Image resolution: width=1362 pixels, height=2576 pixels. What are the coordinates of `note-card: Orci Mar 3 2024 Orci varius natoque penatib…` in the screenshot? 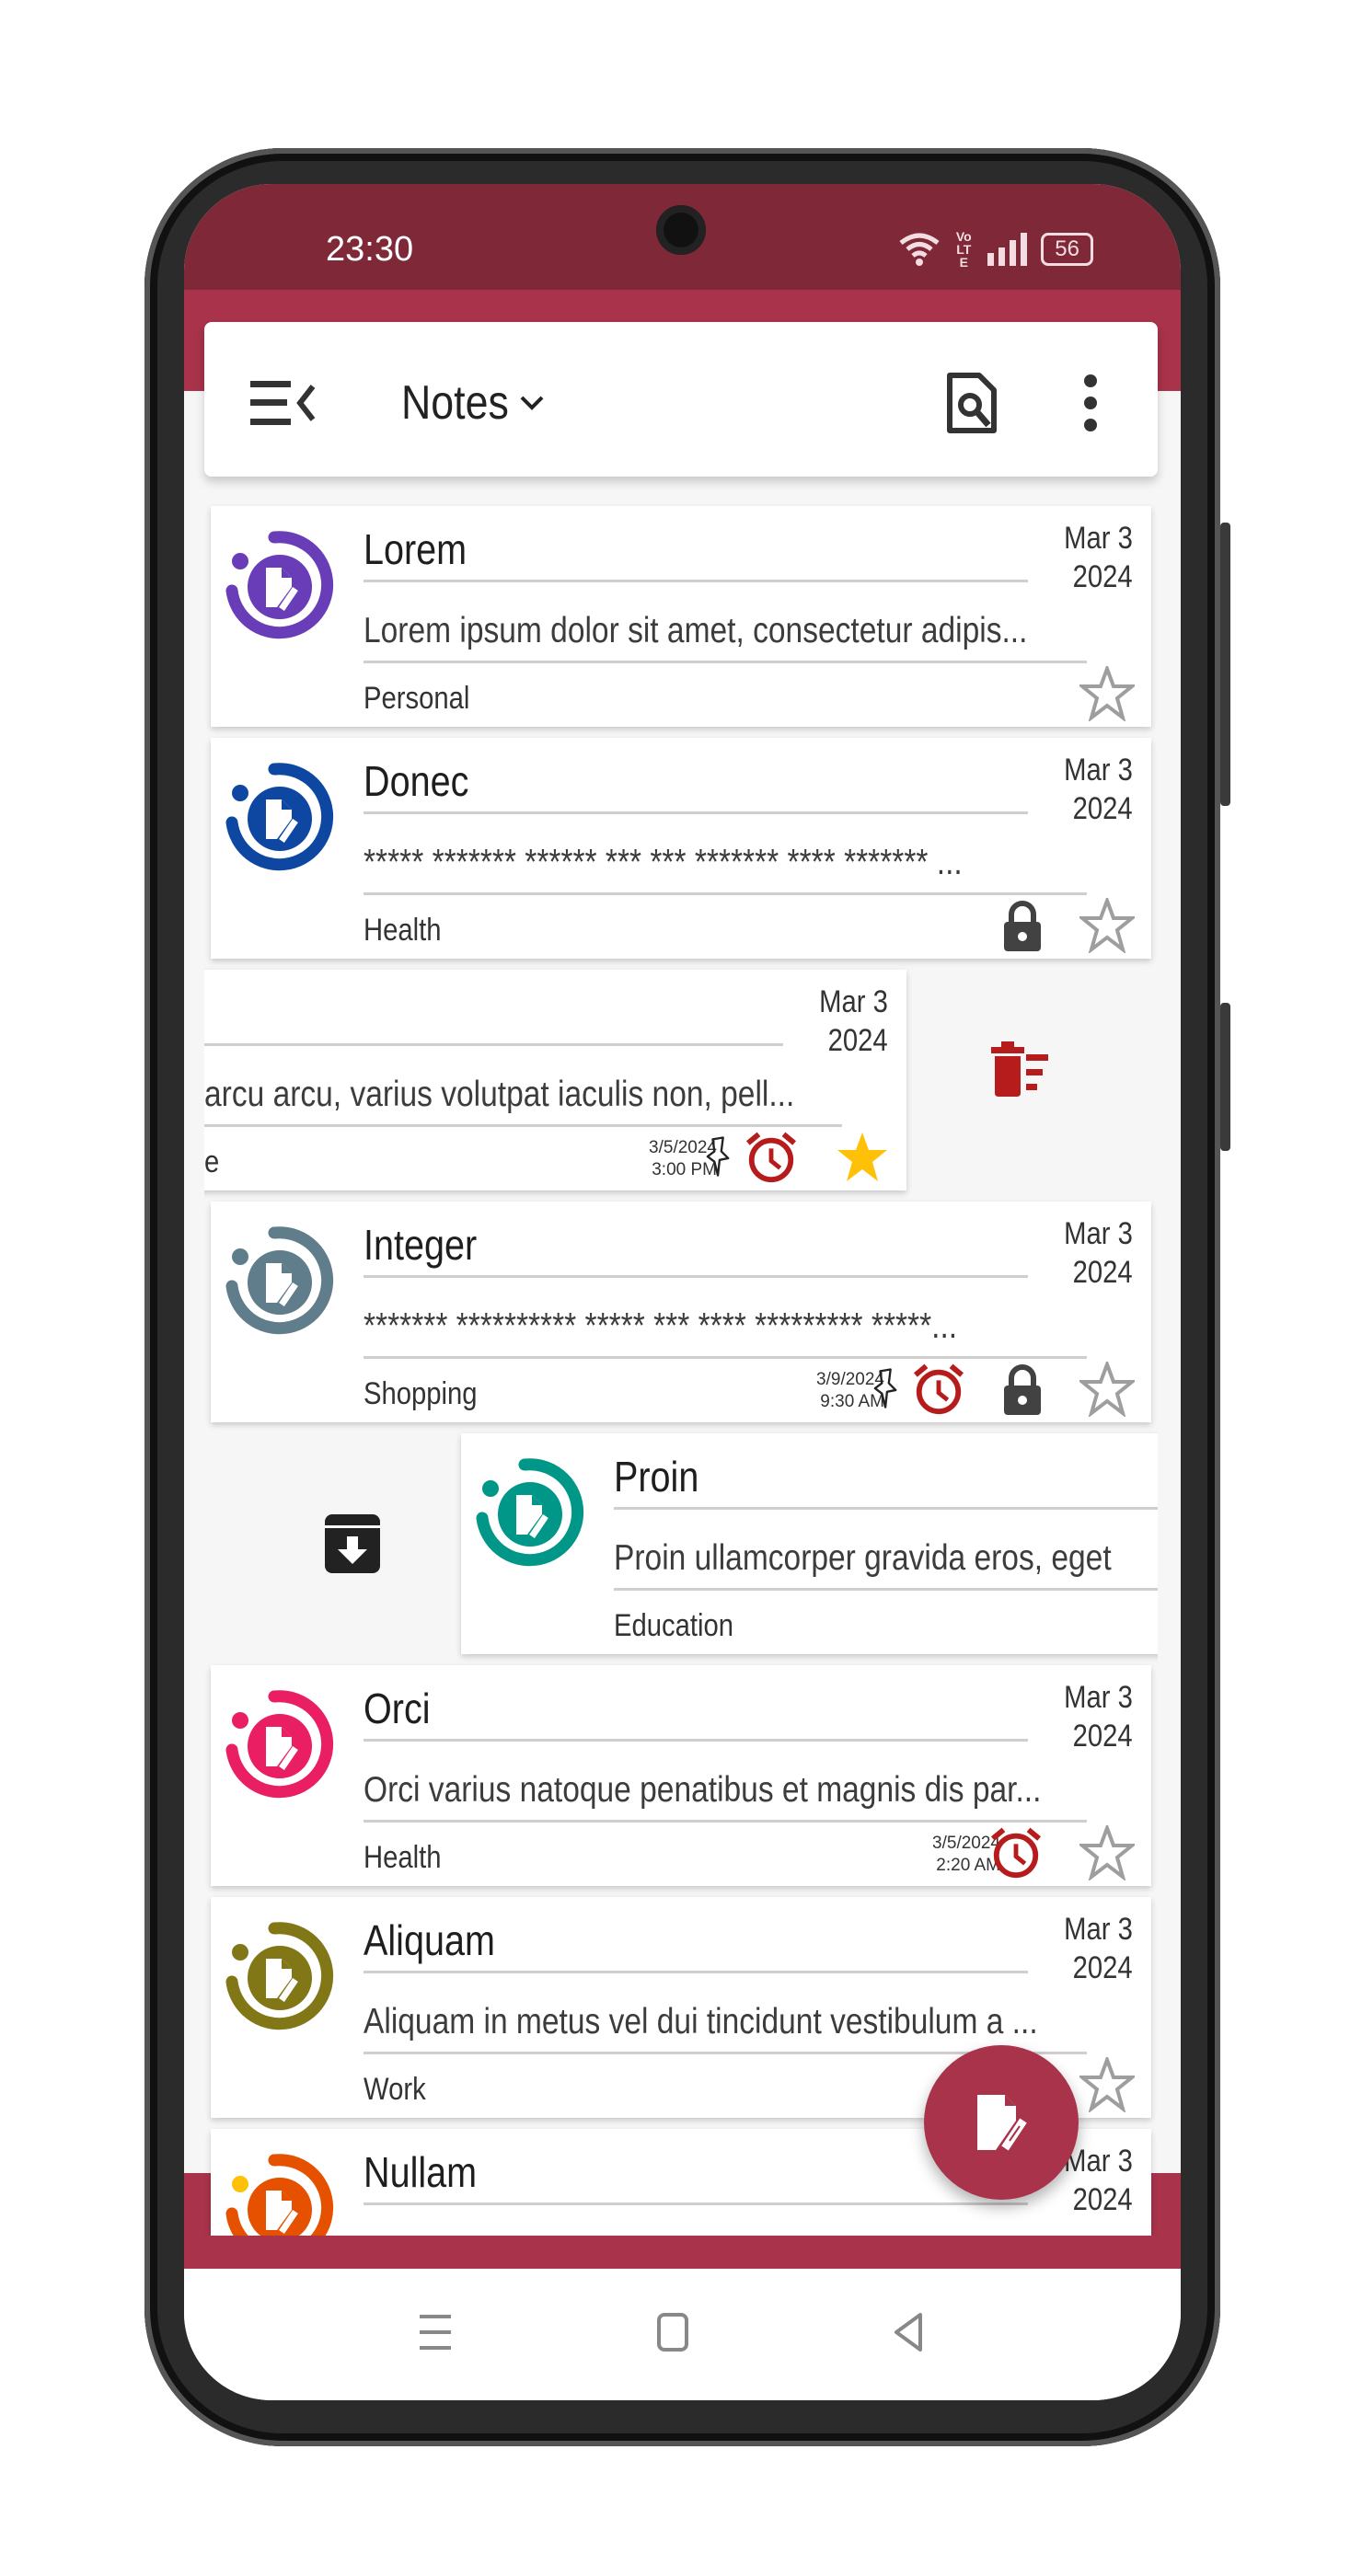 It's located at (681, 1775).